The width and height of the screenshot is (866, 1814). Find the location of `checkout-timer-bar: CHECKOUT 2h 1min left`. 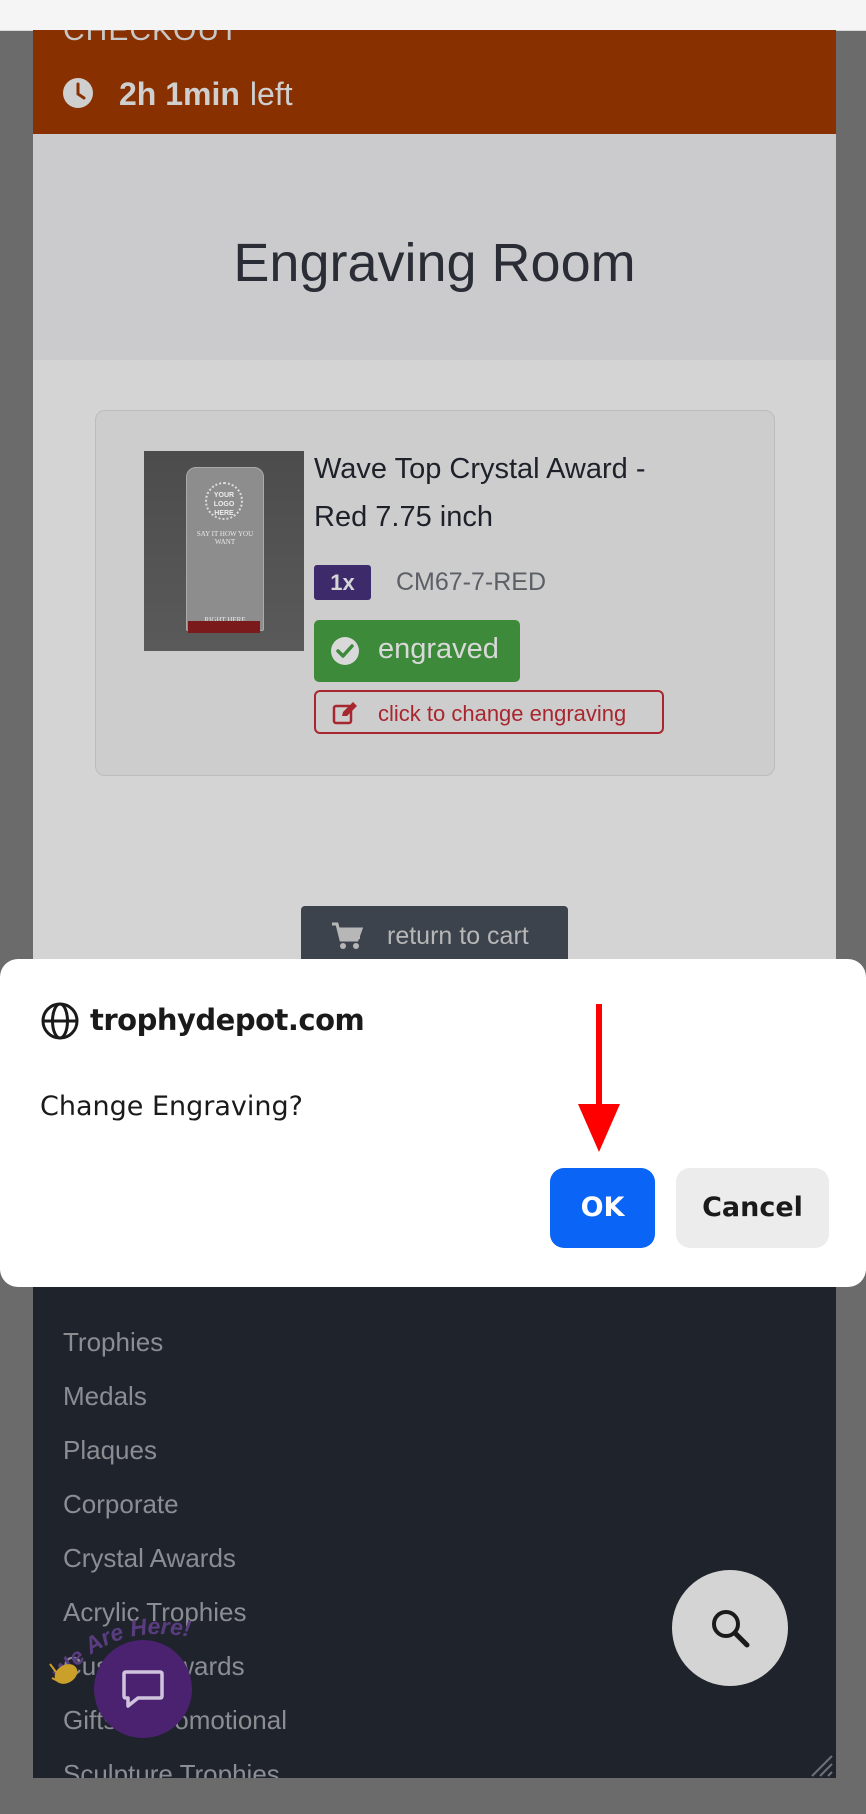

checkout-timer-bar: CHECKOUT 2h 1min left is located at coordinates (434, 82).